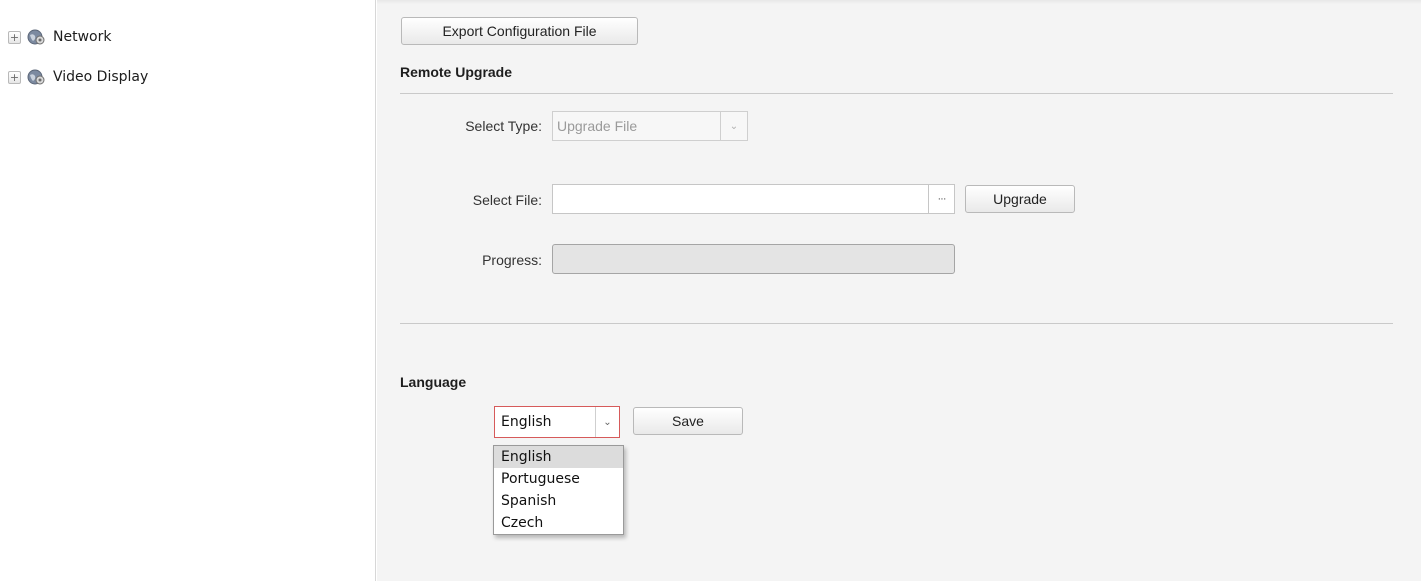  What do you see at coordinates (558, 501) in the screenshot?
I see `language-option: Spanish` at bounding box center [558, 501].